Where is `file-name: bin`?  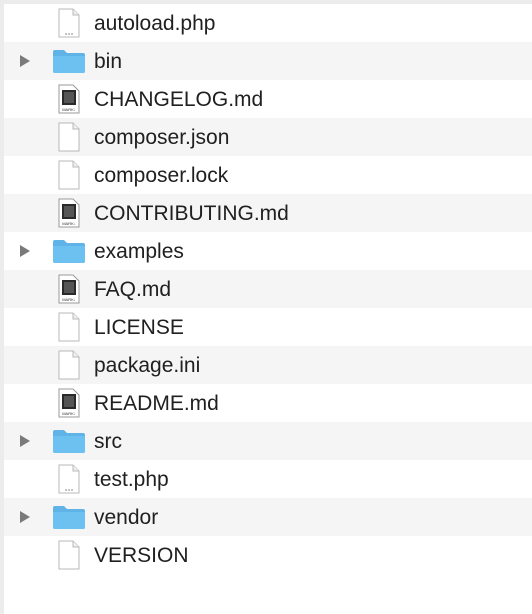 file-name: bin is located at coordinates (108, 61).